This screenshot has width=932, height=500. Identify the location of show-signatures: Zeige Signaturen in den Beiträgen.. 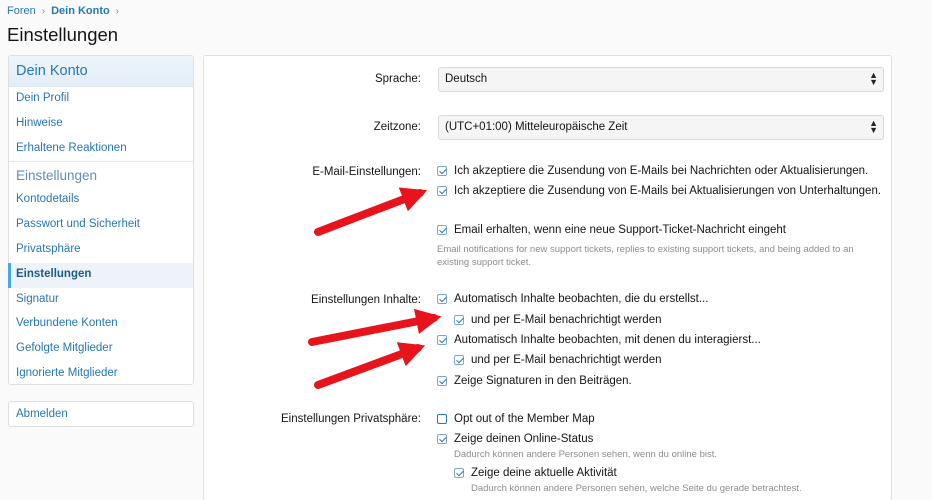
(534, 381).